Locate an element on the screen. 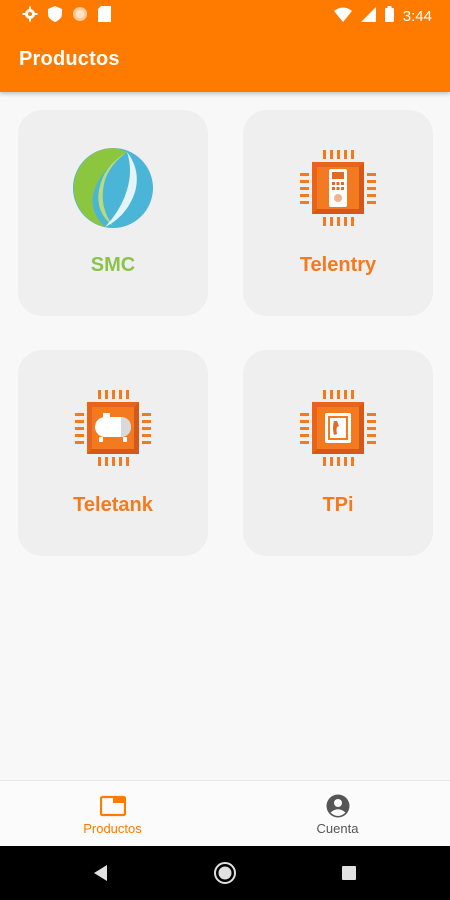 The image size is (450, 900). sd-card-icon is located at coordinates (104, 16).